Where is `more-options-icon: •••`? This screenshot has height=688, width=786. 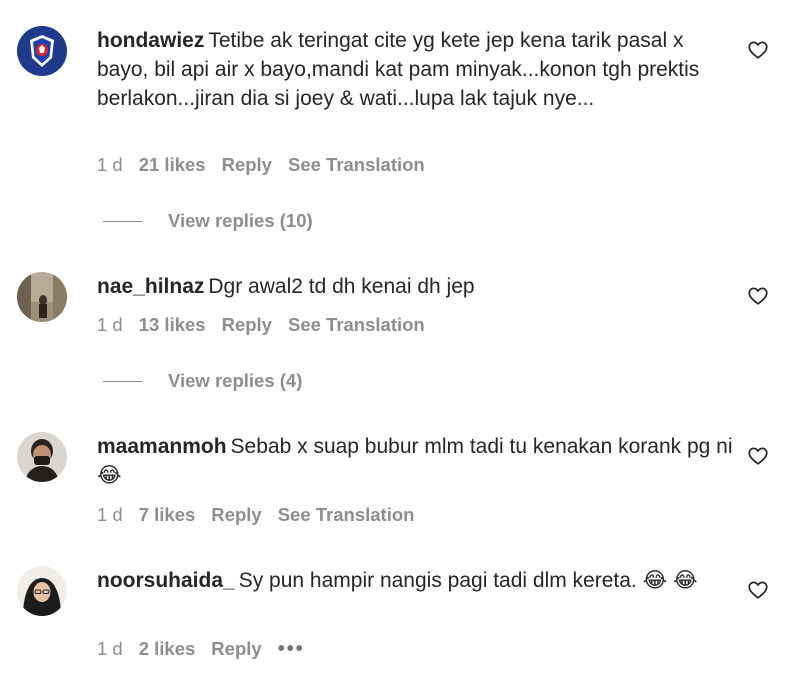
more-options-icon: ••• is located at coordinates (291, 649).